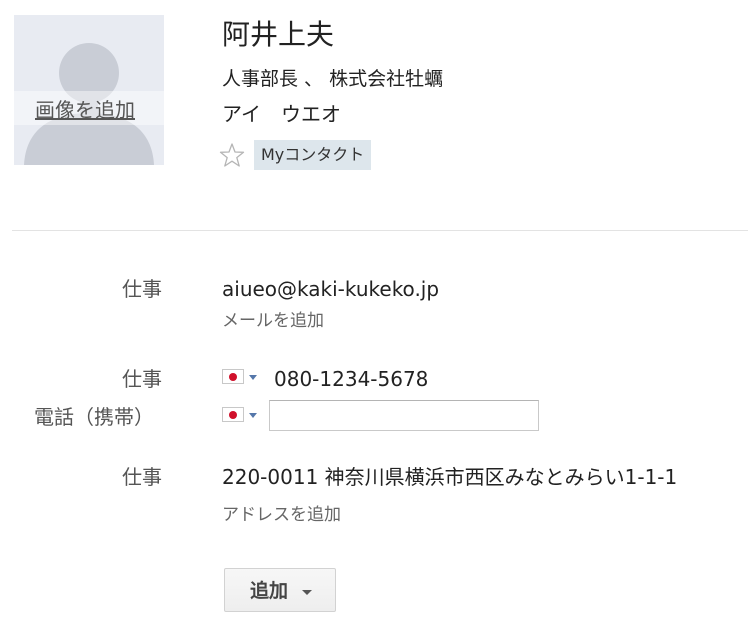 Image resolution: width=748 pixels, height=643 pixels. What do you see at coordinates (232, 155) in the screenshot?
I see `star-icon` at bounding box center [232, 155].